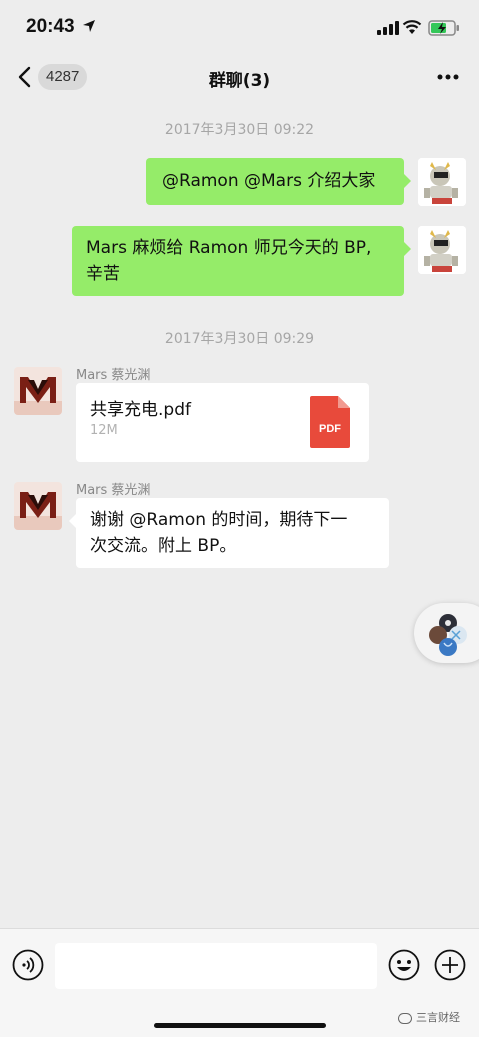  I want to click on message-input, so click(216, 966).